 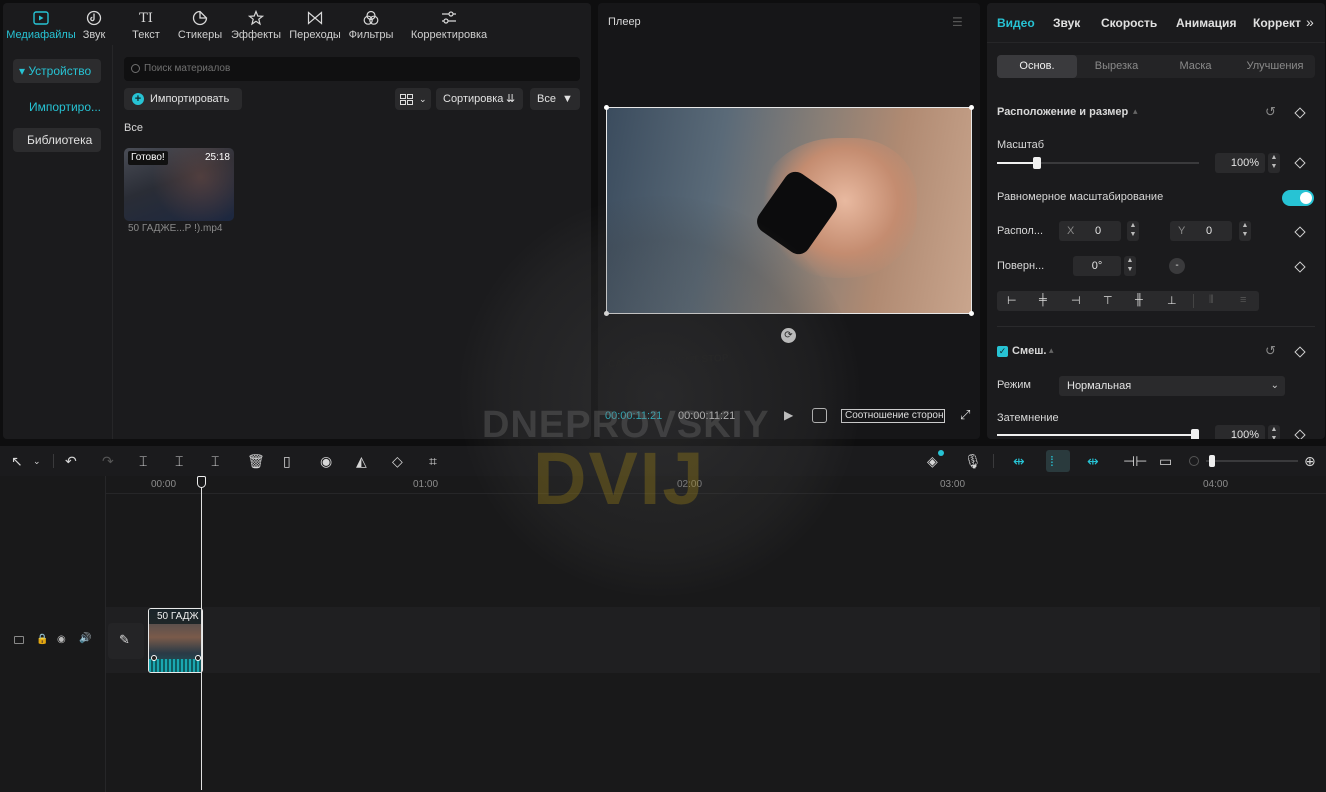 I want to click on import-button: + Импортировать, so click(x=183, y=99).